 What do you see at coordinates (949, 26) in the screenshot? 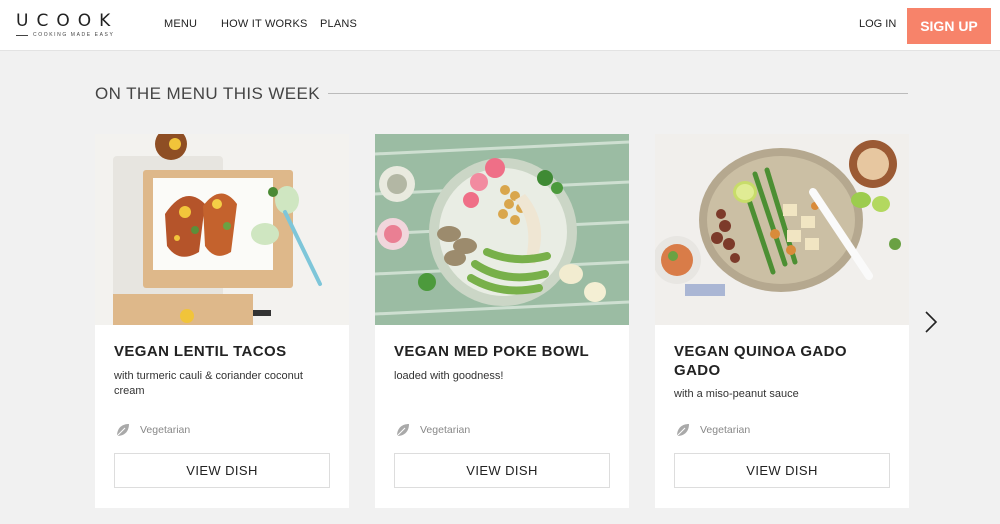
I see `sign-up-button: SIGN UP` at bounding box center [949, 26].